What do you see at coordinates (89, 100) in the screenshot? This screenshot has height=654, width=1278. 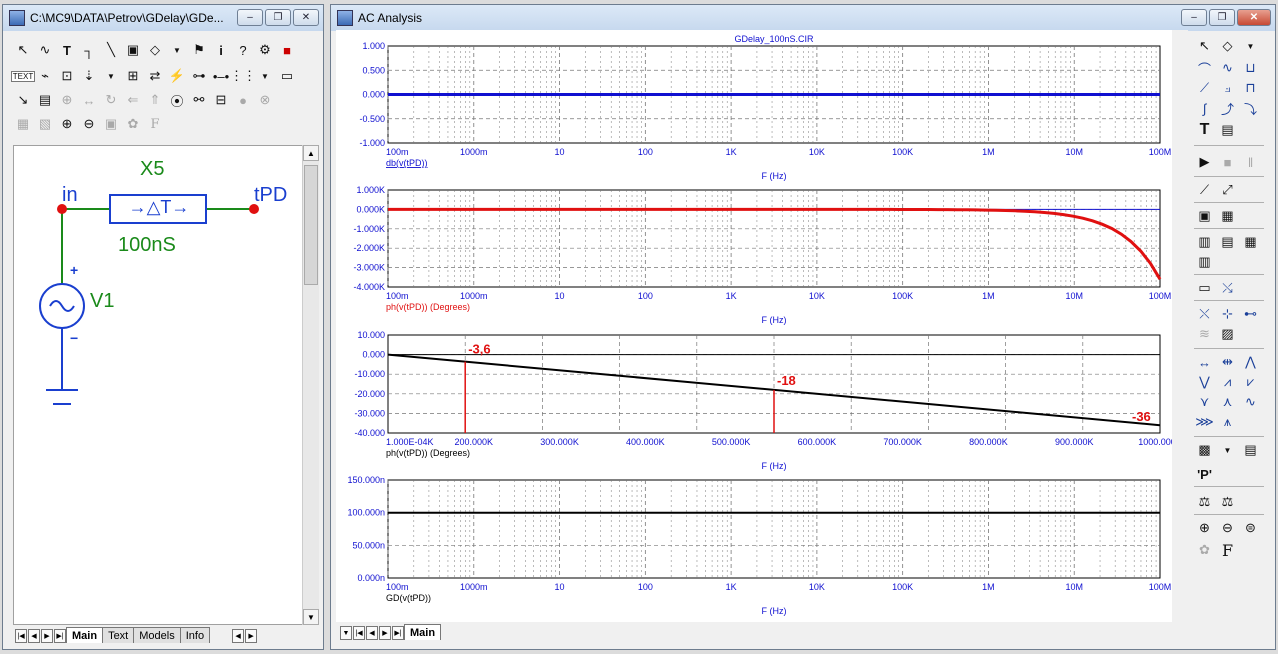 I see `step-icon: ↔` at bounding box center [89, 100].